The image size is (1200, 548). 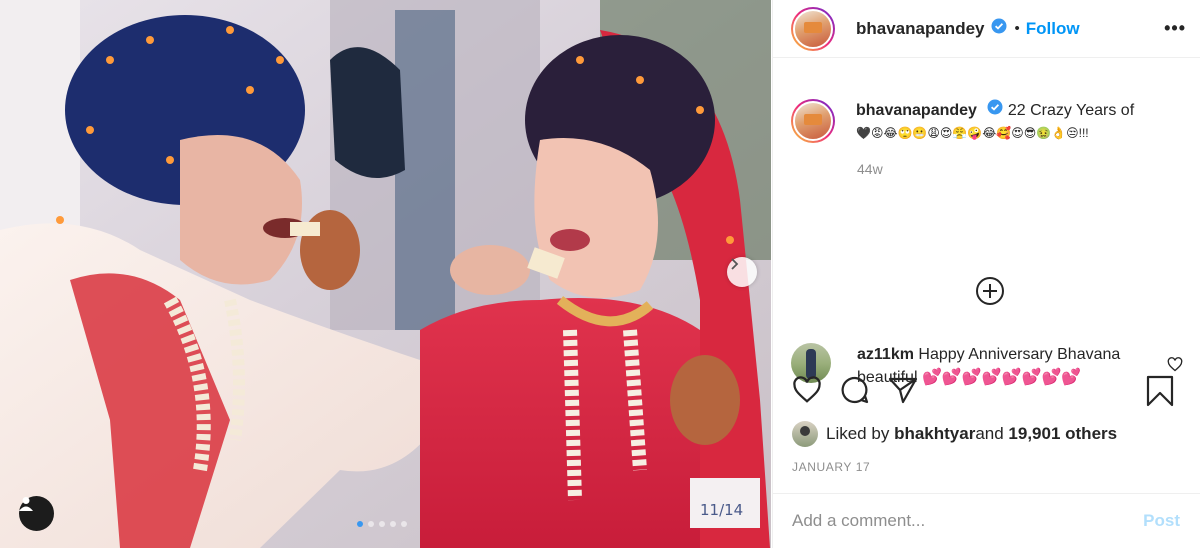 I want to click on likes-count-link: 19,901 others, so click(x=1062, y=434).